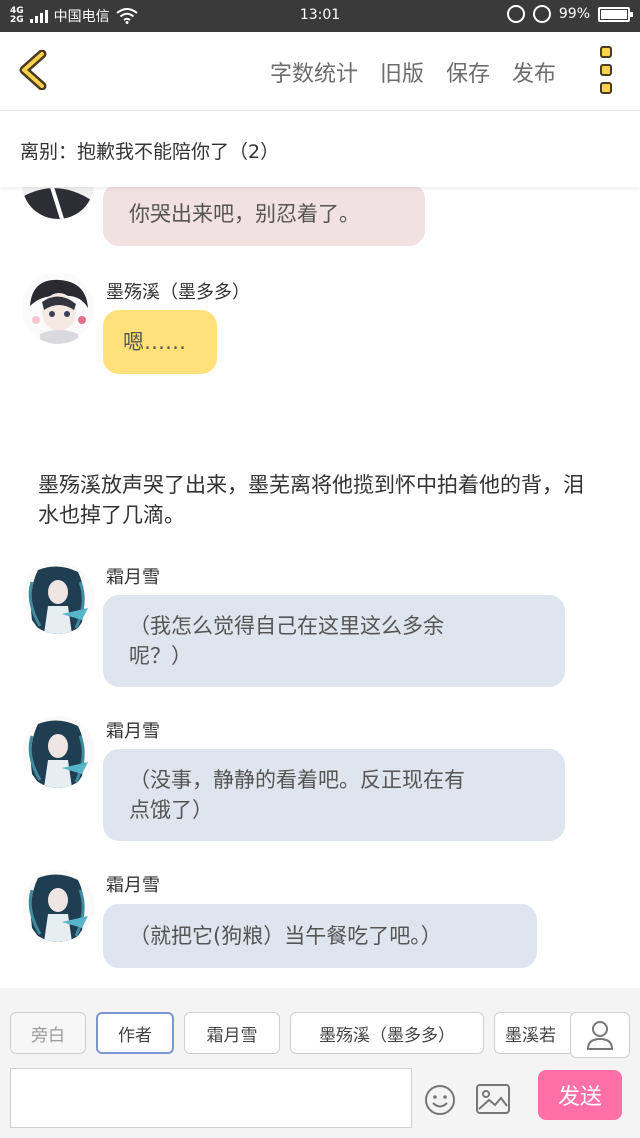  Describe the element at coordinates (178, 292) in the screenshot. I see `sender-name: 墨殇溪（墨多多）` at that location.